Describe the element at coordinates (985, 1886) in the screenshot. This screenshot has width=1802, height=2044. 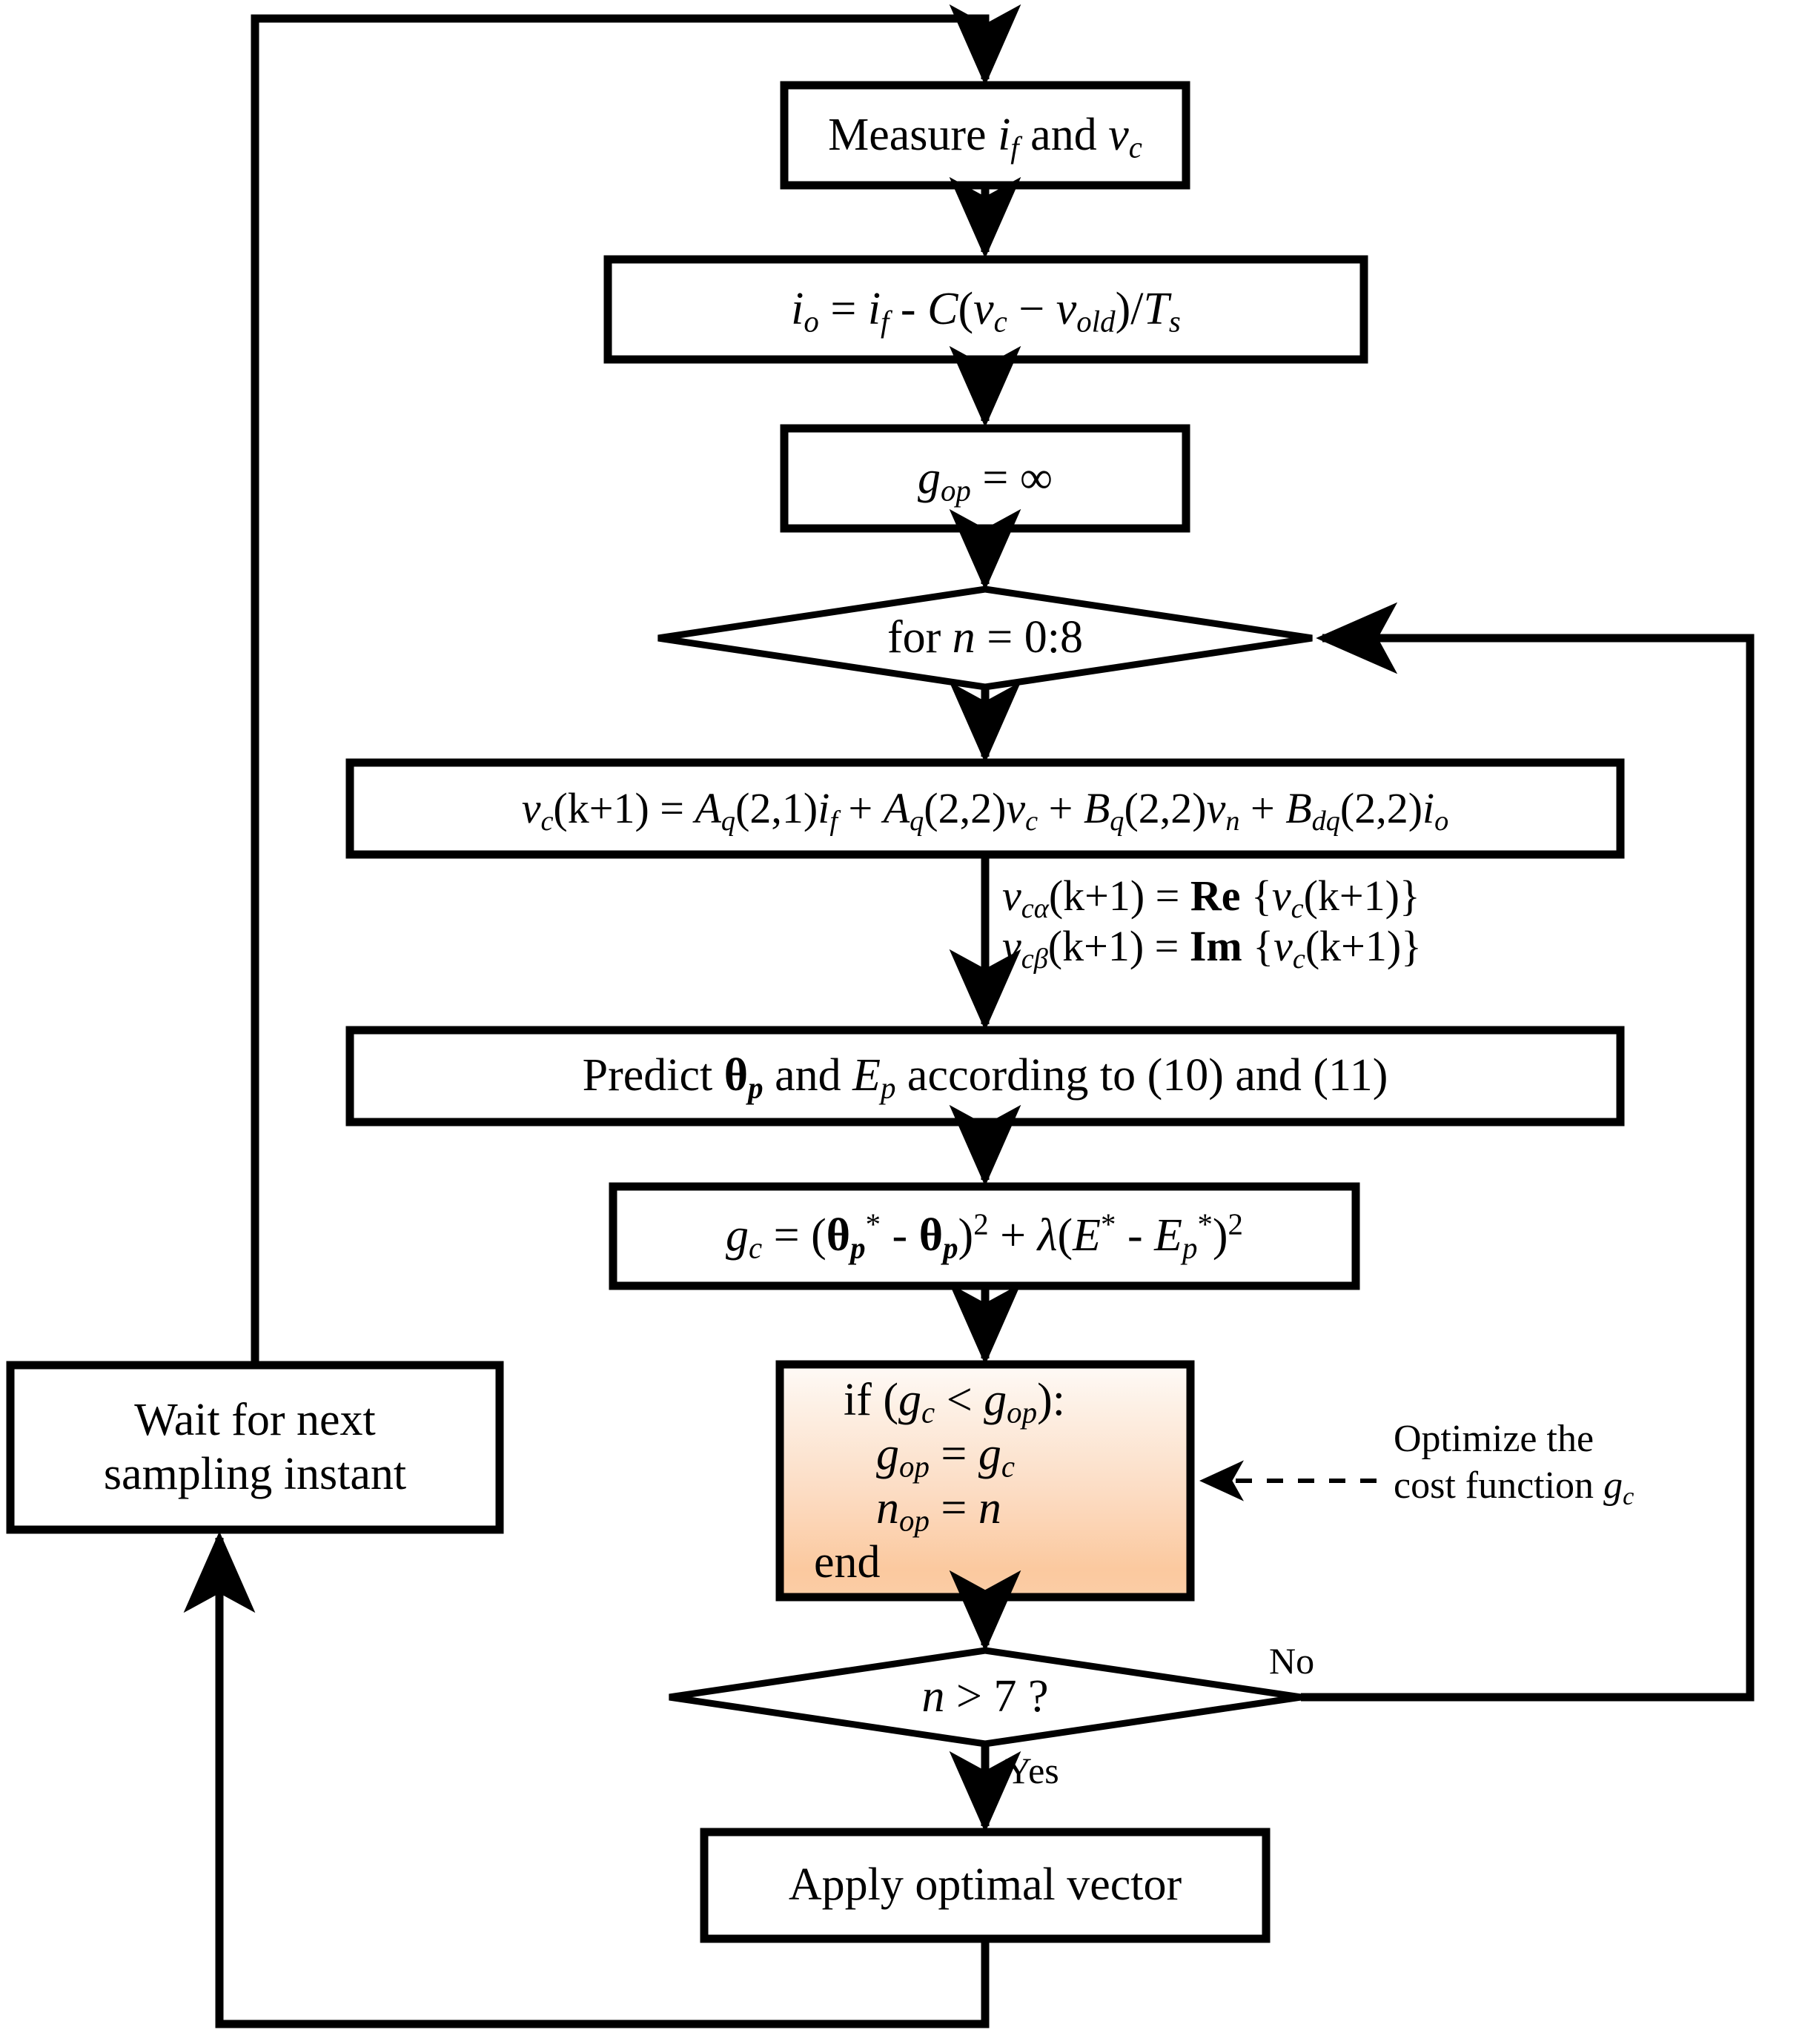
I see `node-apply-shape` at that location.